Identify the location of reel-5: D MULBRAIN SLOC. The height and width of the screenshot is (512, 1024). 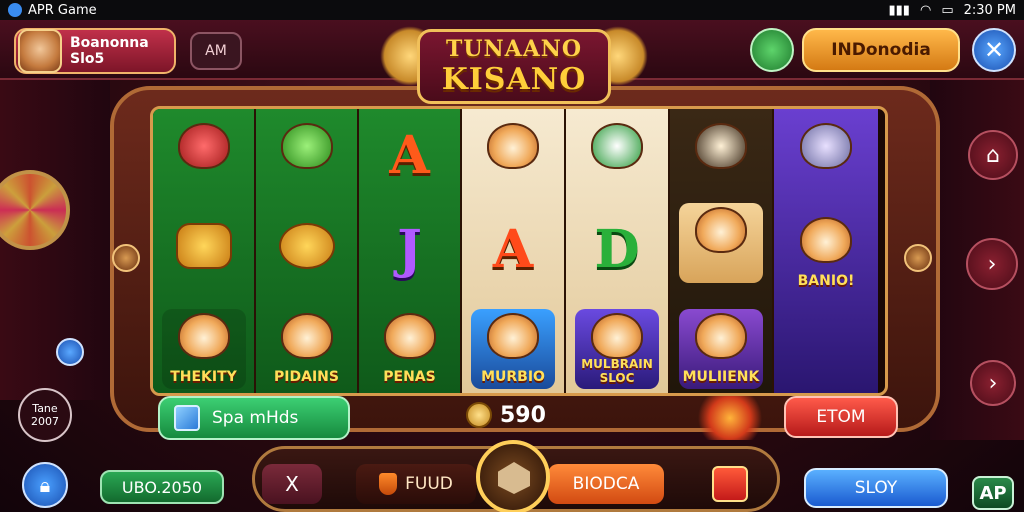
(618, 251).